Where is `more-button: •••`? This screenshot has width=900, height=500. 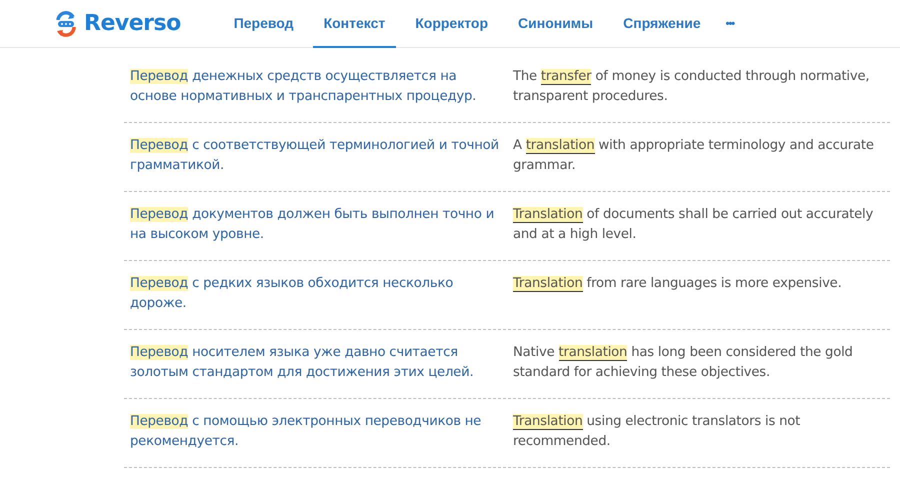 more-button: ••• is located at coordinates (730, 23).